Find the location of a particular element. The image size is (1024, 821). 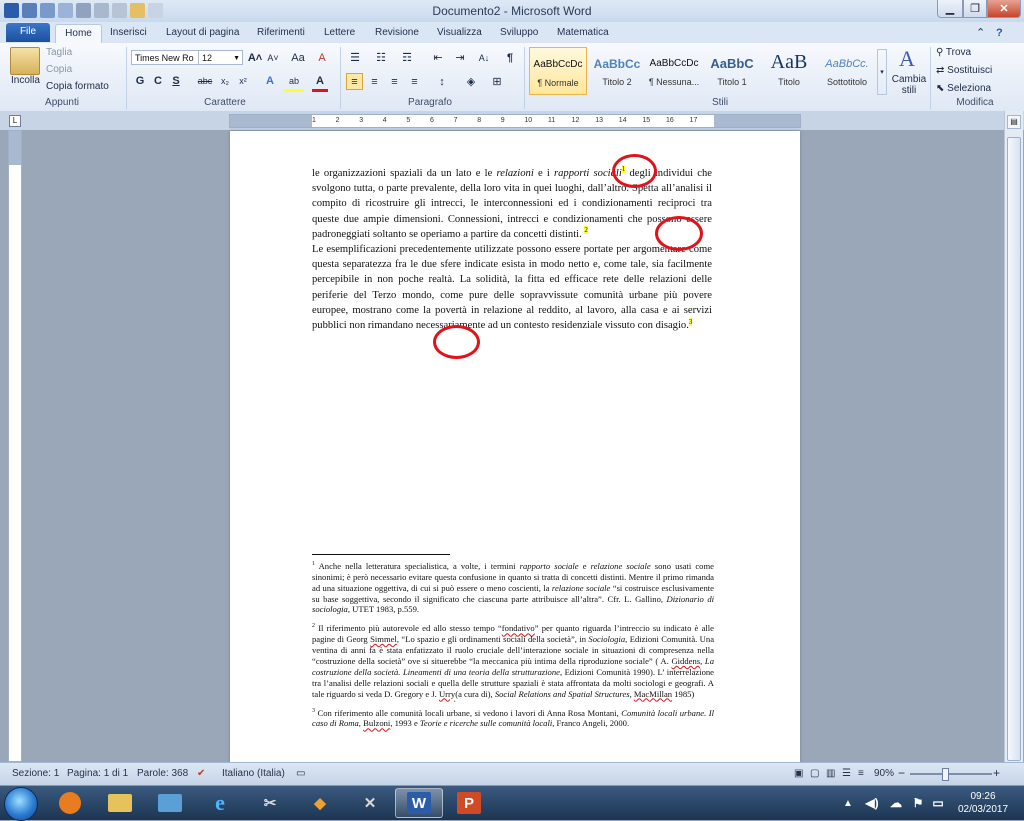

outline-view-icon: ☰ is located at coordinates (846, 773).